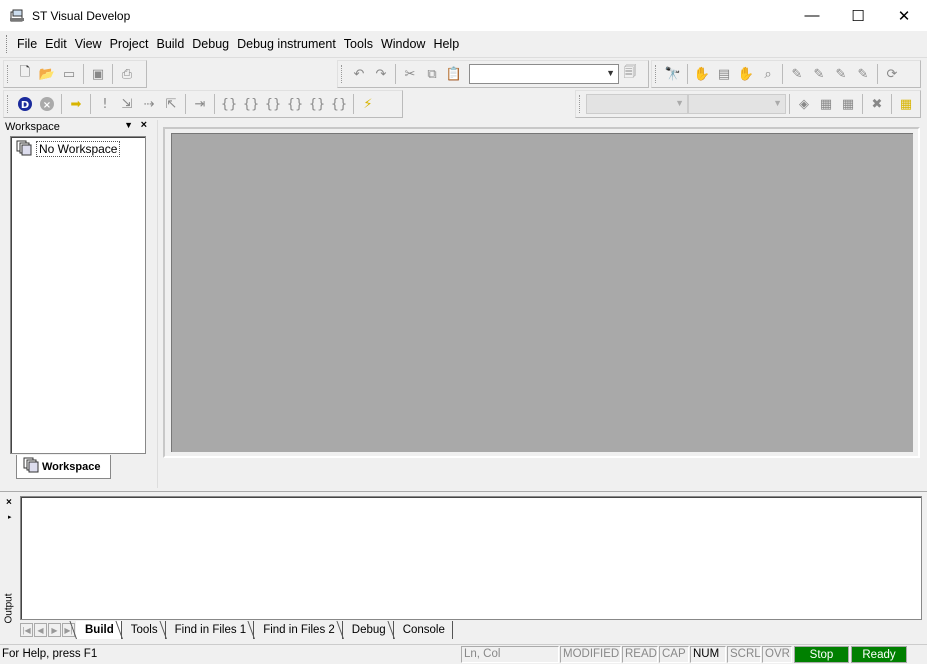 Image resolution: width=927 pixels, height=664 pixels. I want to click on instrument-2-icon: ✎, so click(819, 74).